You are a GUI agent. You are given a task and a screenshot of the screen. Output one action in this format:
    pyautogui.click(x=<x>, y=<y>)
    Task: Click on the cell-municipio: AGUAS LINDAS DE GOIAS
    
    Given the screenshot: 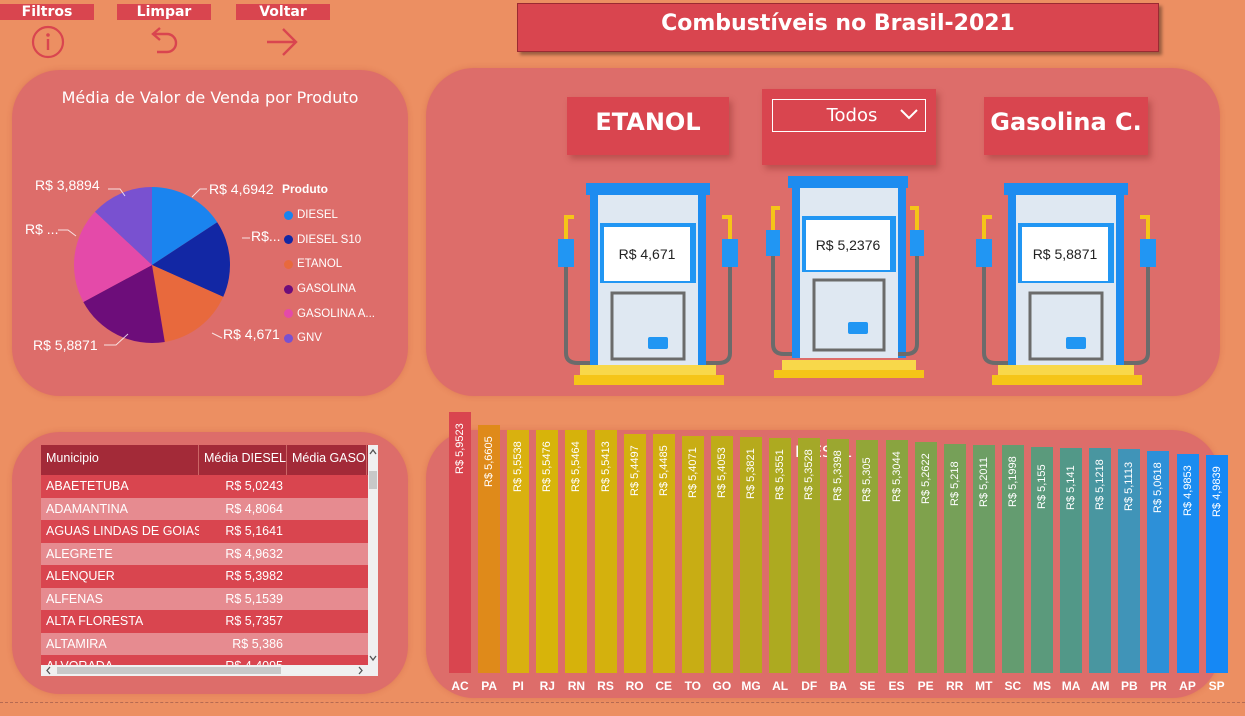 What is the action you would take?
    pyautogui.click(x=122, y=531)
    